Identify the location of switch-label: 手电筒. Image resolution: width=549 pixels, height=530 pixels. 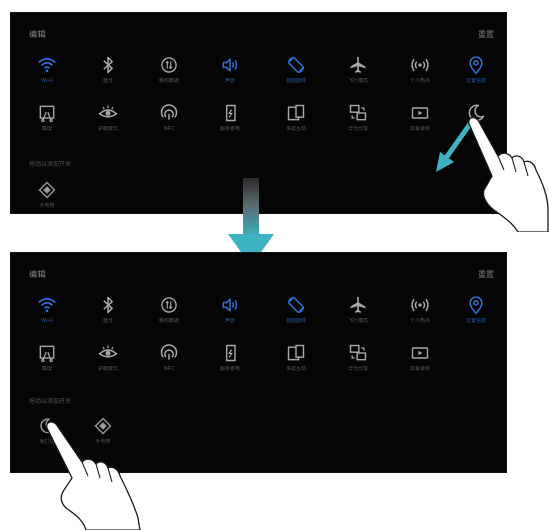
(47, 206).